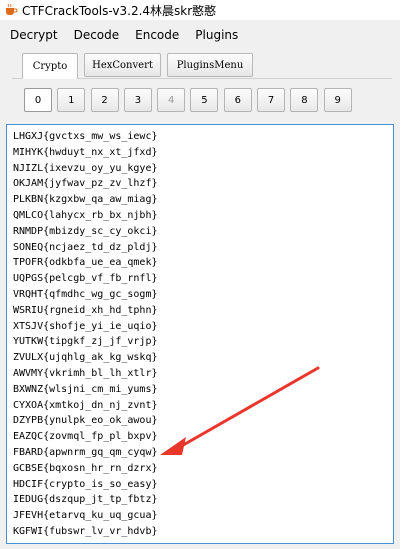  I want to click on output-line: FBARD{apwnrm_gq_qm_cyqw}, so click(85, 452).